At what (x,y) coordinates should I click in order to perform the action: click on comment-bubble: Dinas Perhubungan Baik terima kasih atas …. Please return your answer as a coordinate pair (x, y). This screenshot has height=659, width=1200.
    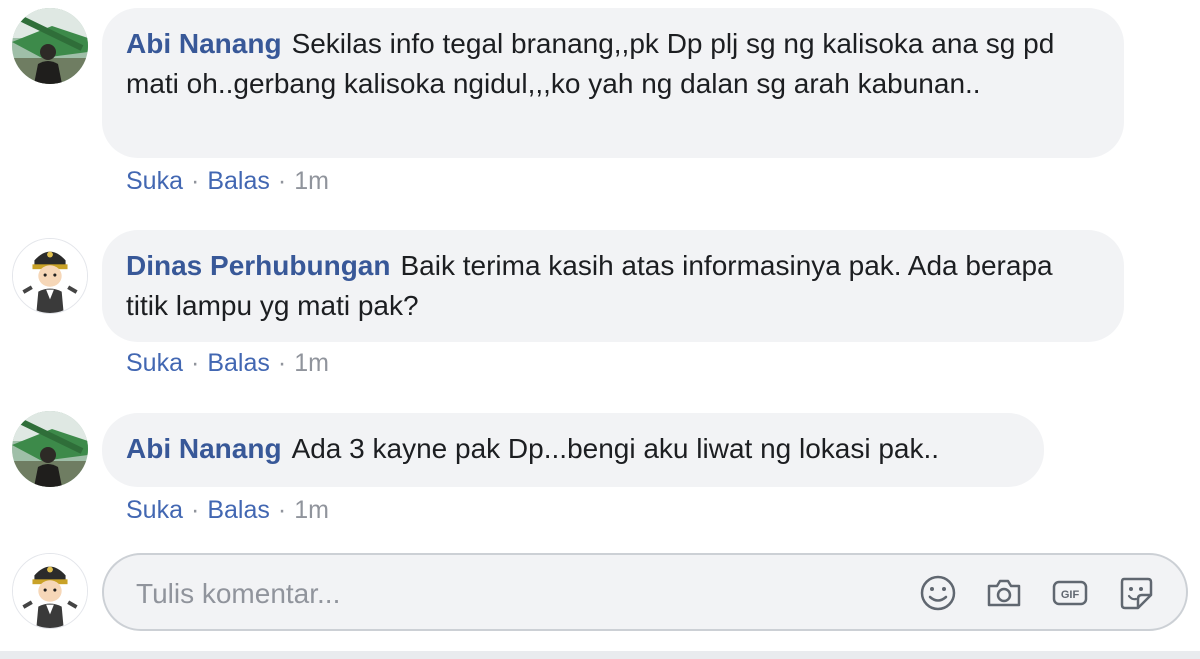
    Looking at the image, I should click on (613, 286).